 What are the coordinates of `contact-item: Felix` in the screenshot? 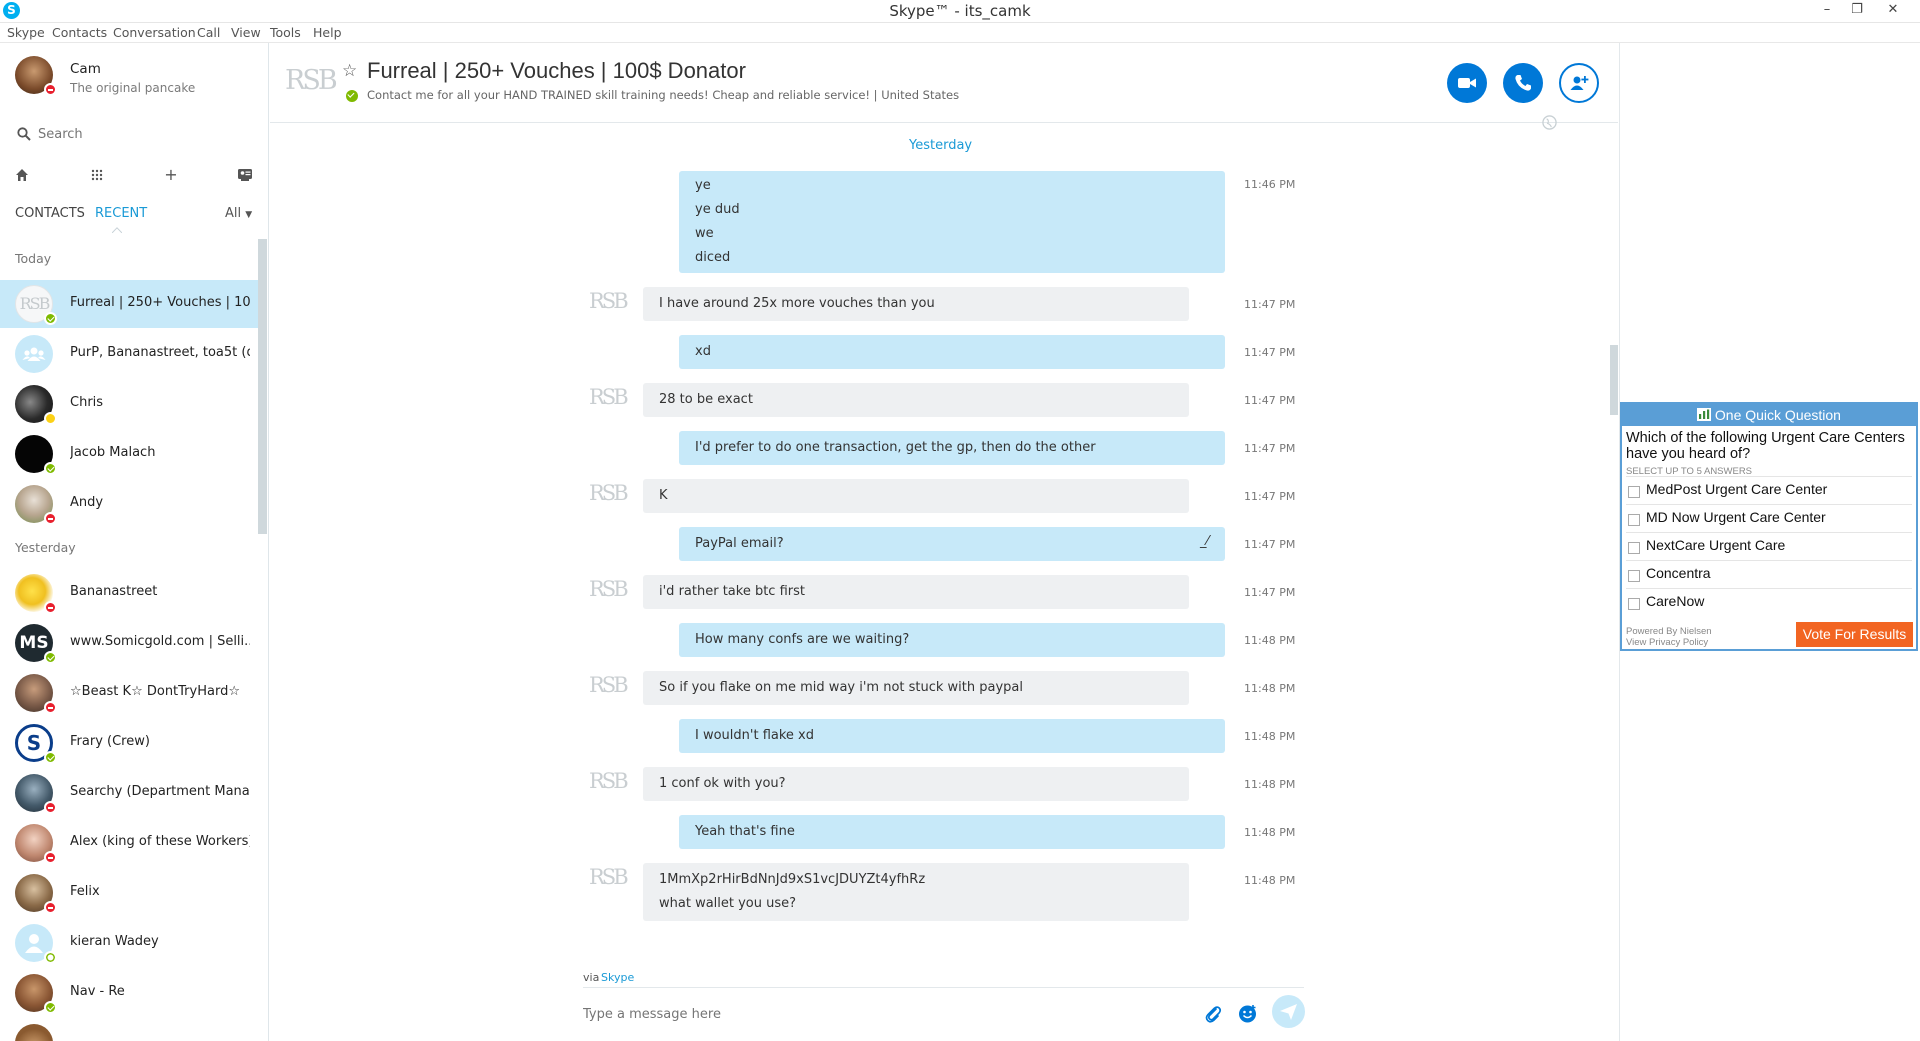 It's located at (129, 893).